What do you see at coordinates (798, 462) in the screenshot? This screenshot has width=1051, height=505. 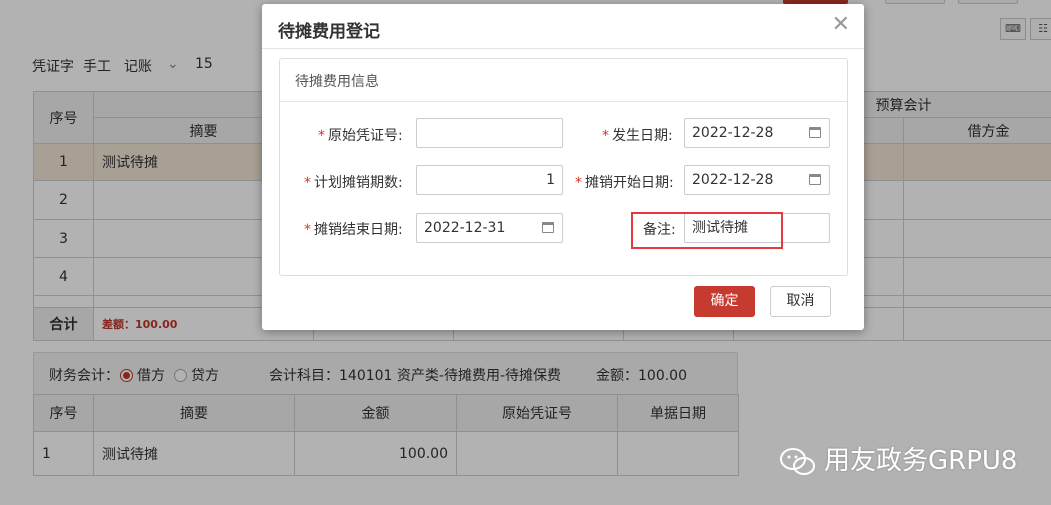 I see `wechat-icon` at bounding box center [798, 462].